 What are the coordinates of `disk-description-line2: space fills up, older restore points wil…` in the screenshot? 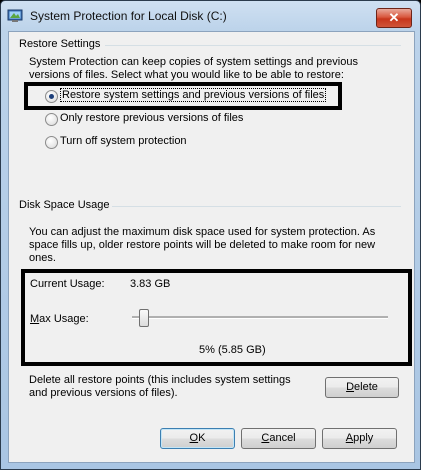 It's located at (202, 245).